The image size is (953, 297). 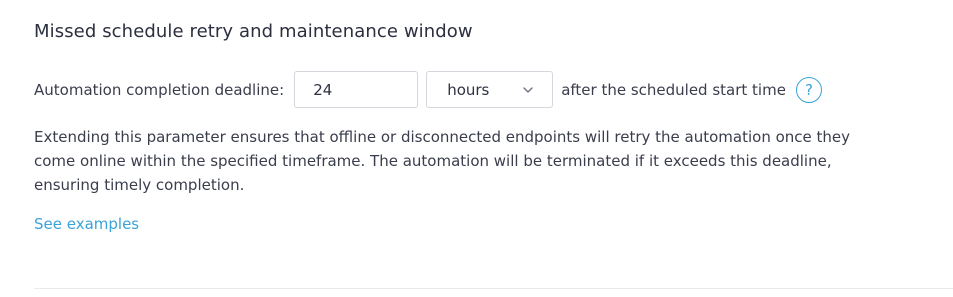 I want to click on description-line: ensuring timely completion., so click(x=139, y=185).